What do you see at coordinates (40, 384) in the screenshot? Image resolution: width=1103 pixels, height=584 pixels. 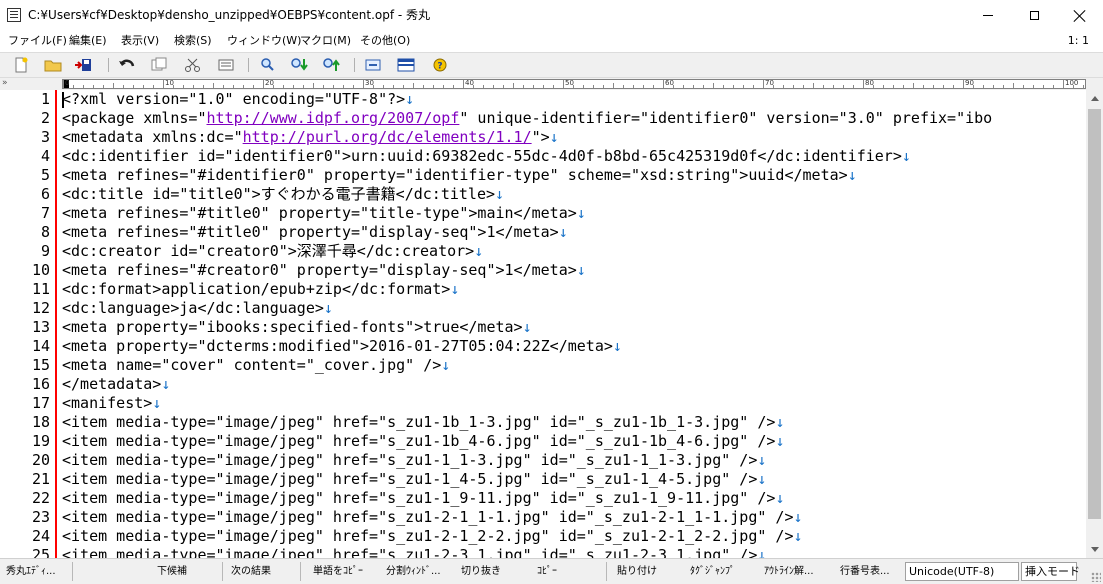 I see `line-number: 16` at bounding box center [40, 384].